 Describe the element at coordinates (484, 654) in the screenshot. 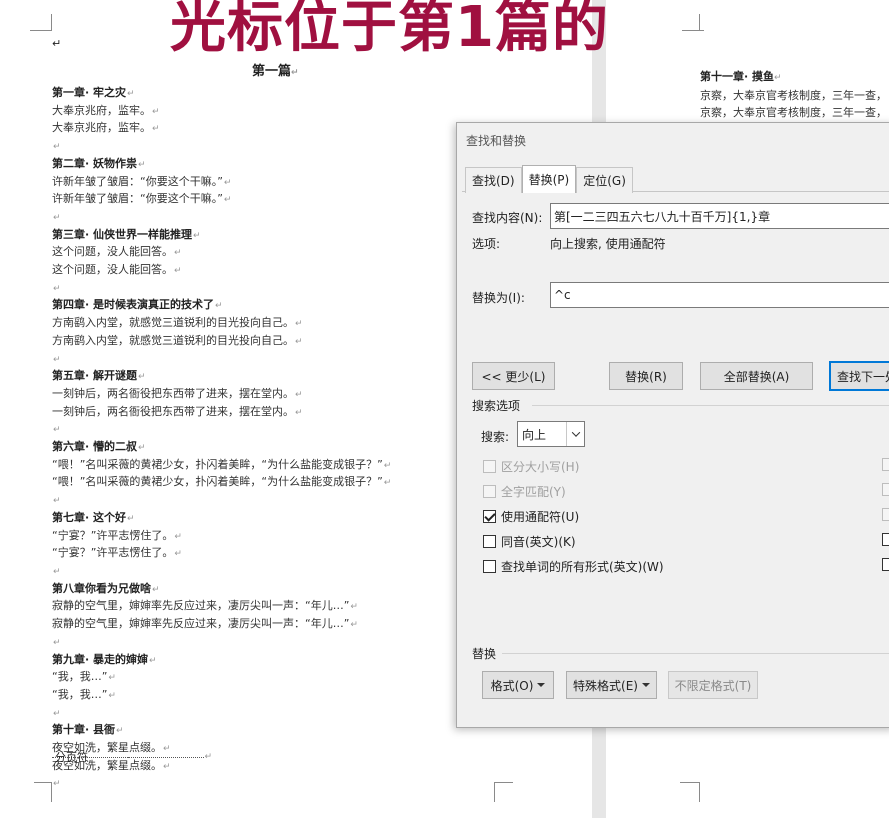

I see `replace-section-title: 替换` at that location.